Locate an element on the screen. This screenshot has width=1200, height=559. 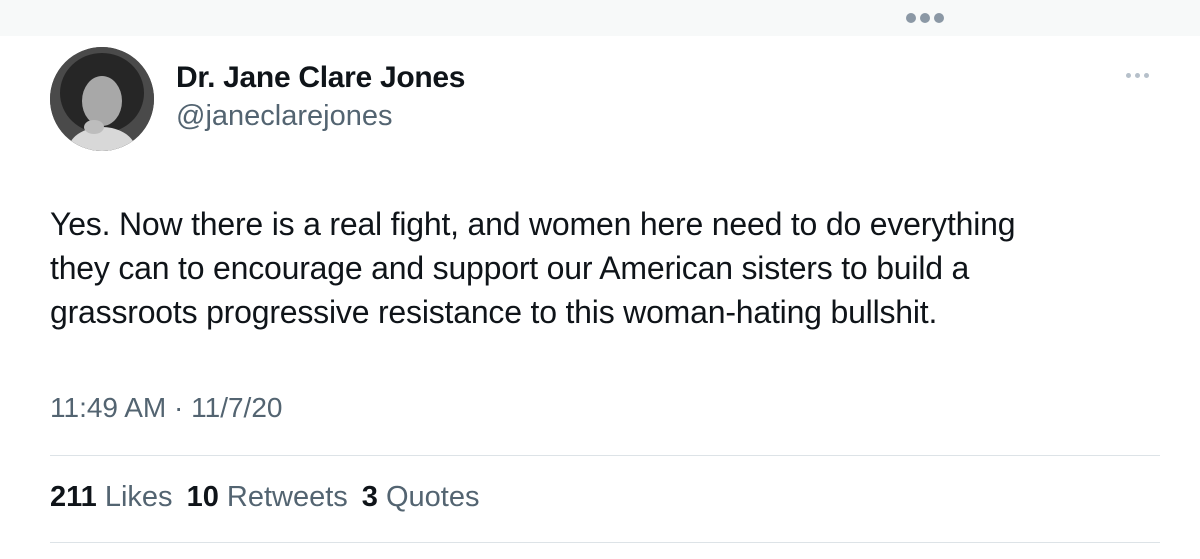
likes-stat: 211 Likes is located at coordinates (111, 497).